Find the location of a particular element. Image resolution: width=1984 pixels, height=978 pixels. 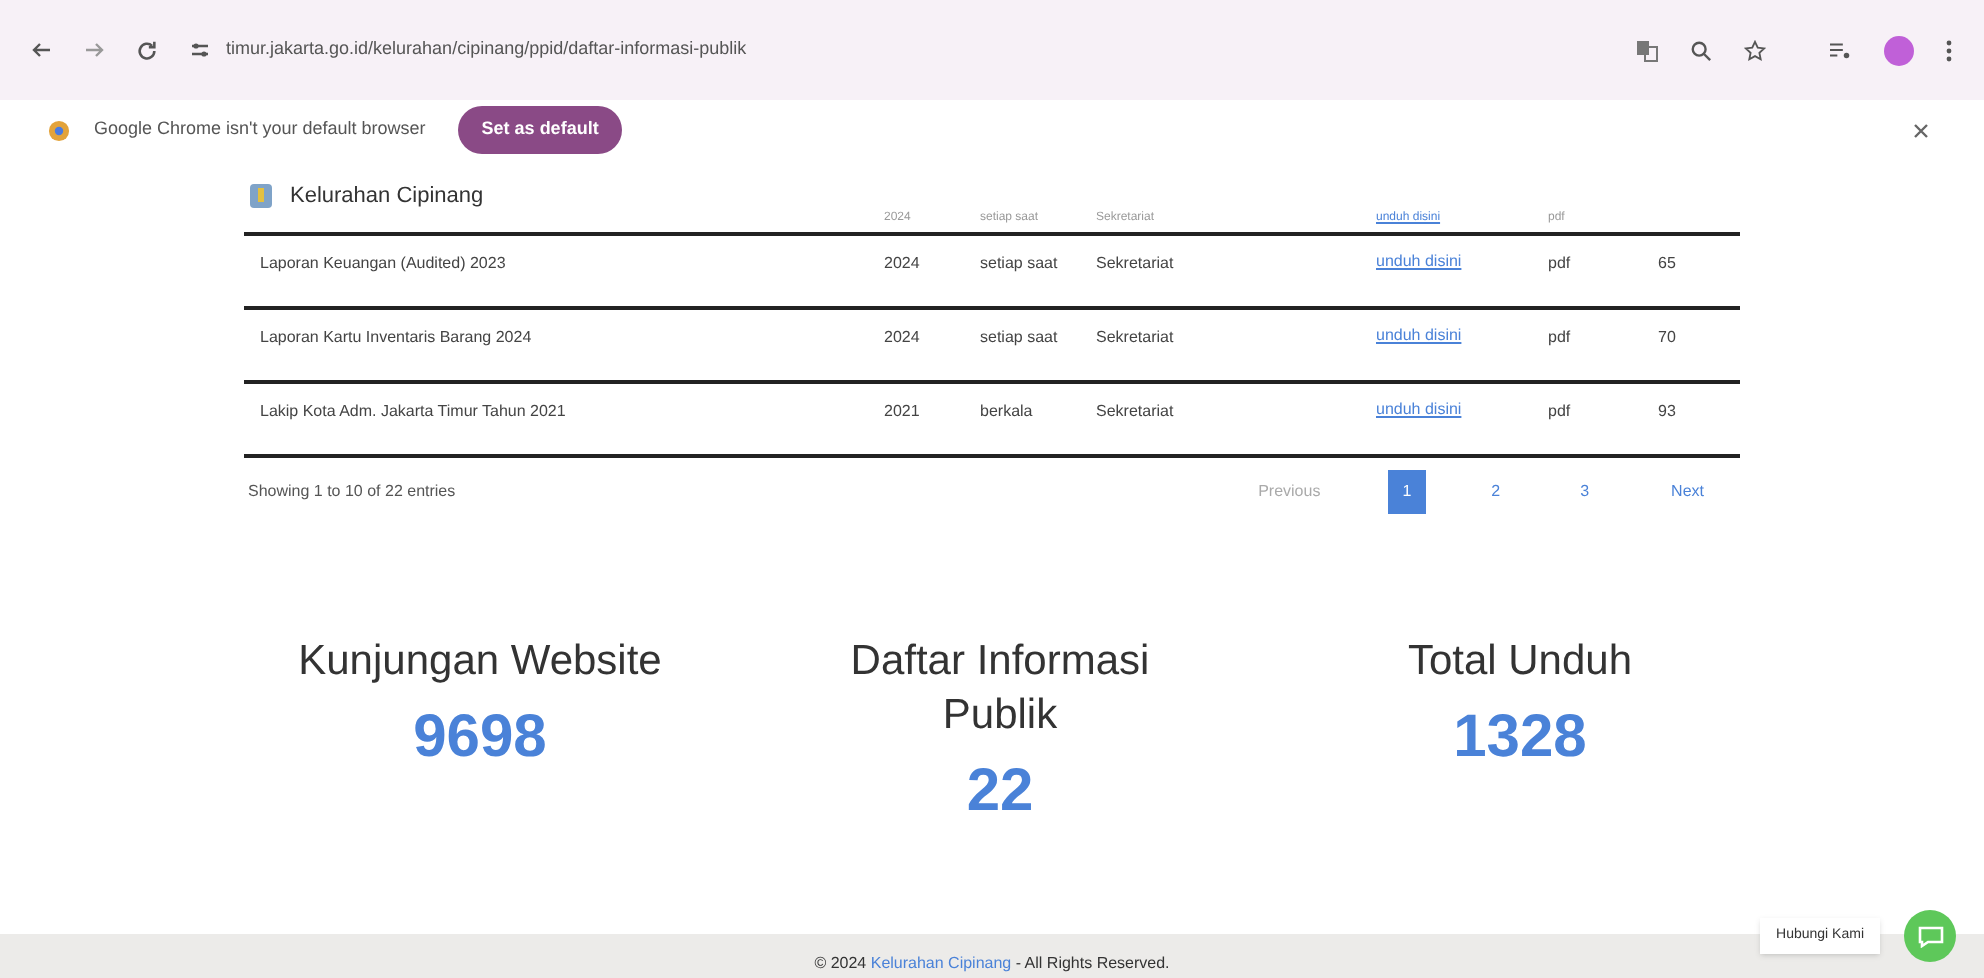

title-cell-text: Laporan Kartu Inventaris Barang 2024 is located at coordinates (396, 338).